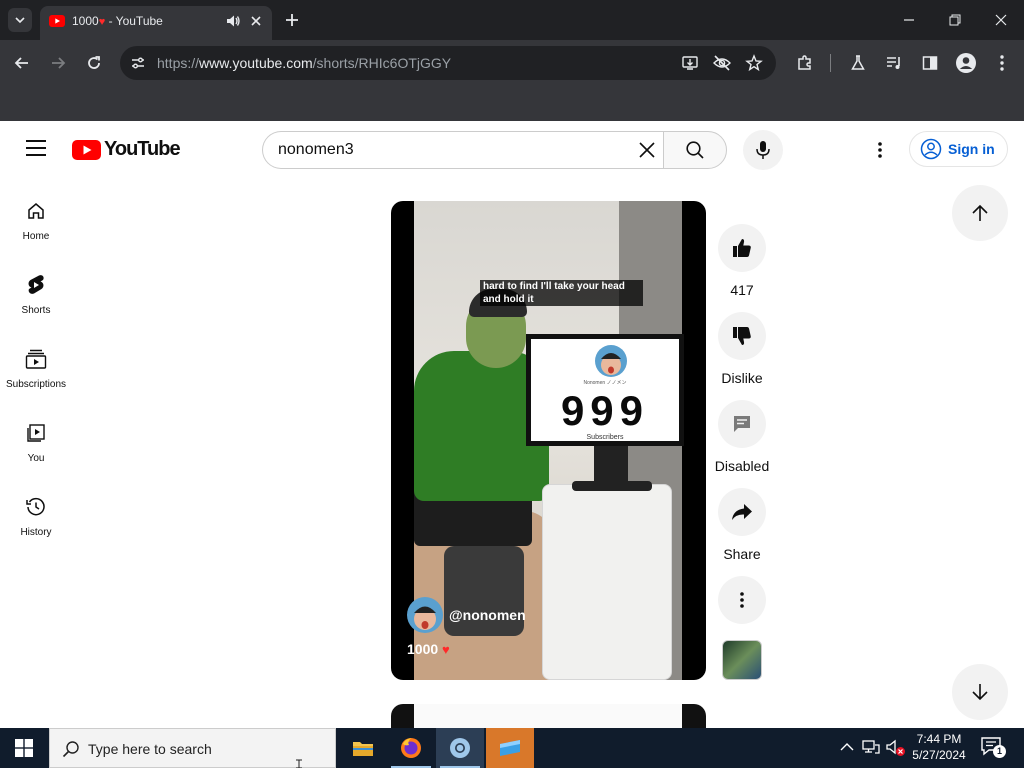  I want to click on notification-count-badge: 1, so click(999, 751).